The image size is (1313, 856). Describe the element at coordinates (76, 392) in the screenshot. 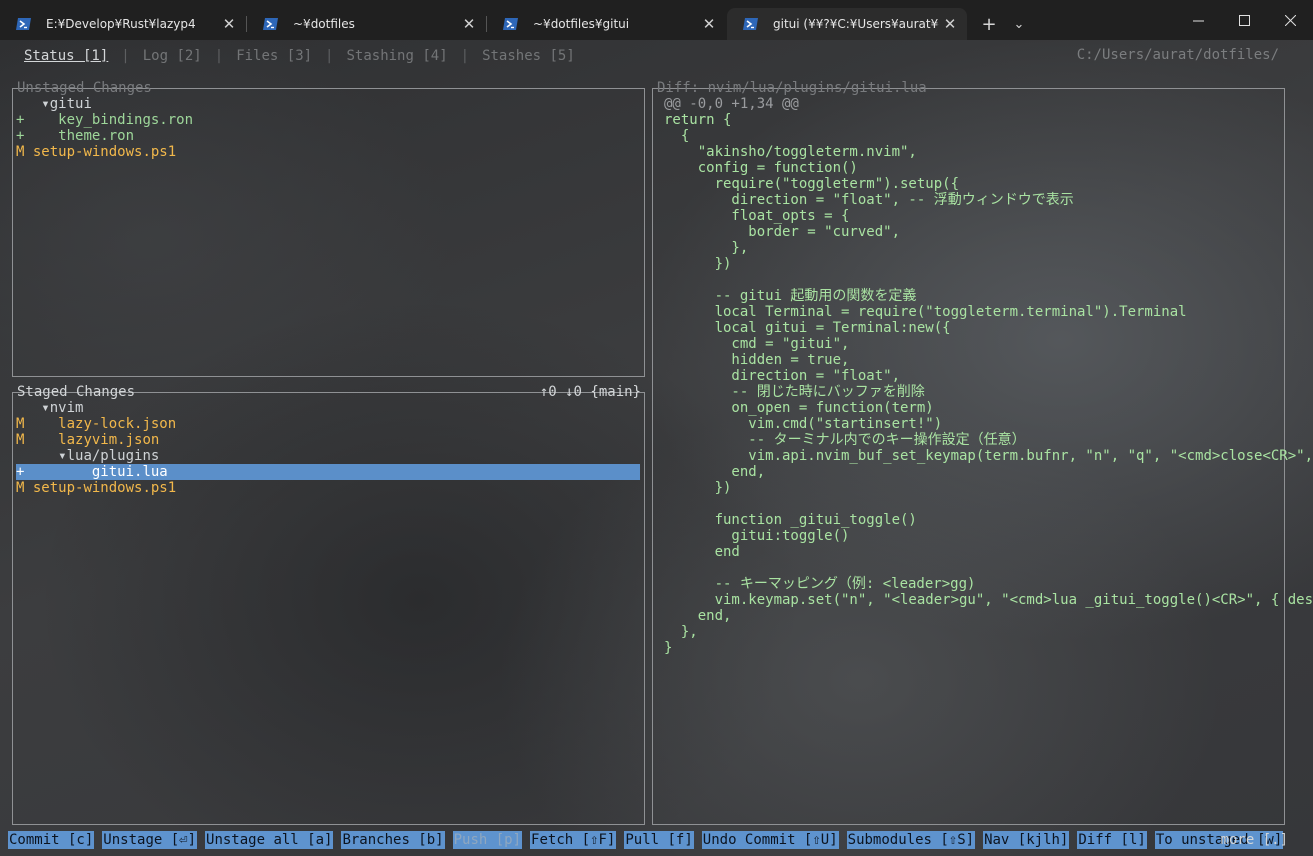

I see `panel-title: Staged Changes` at that location.